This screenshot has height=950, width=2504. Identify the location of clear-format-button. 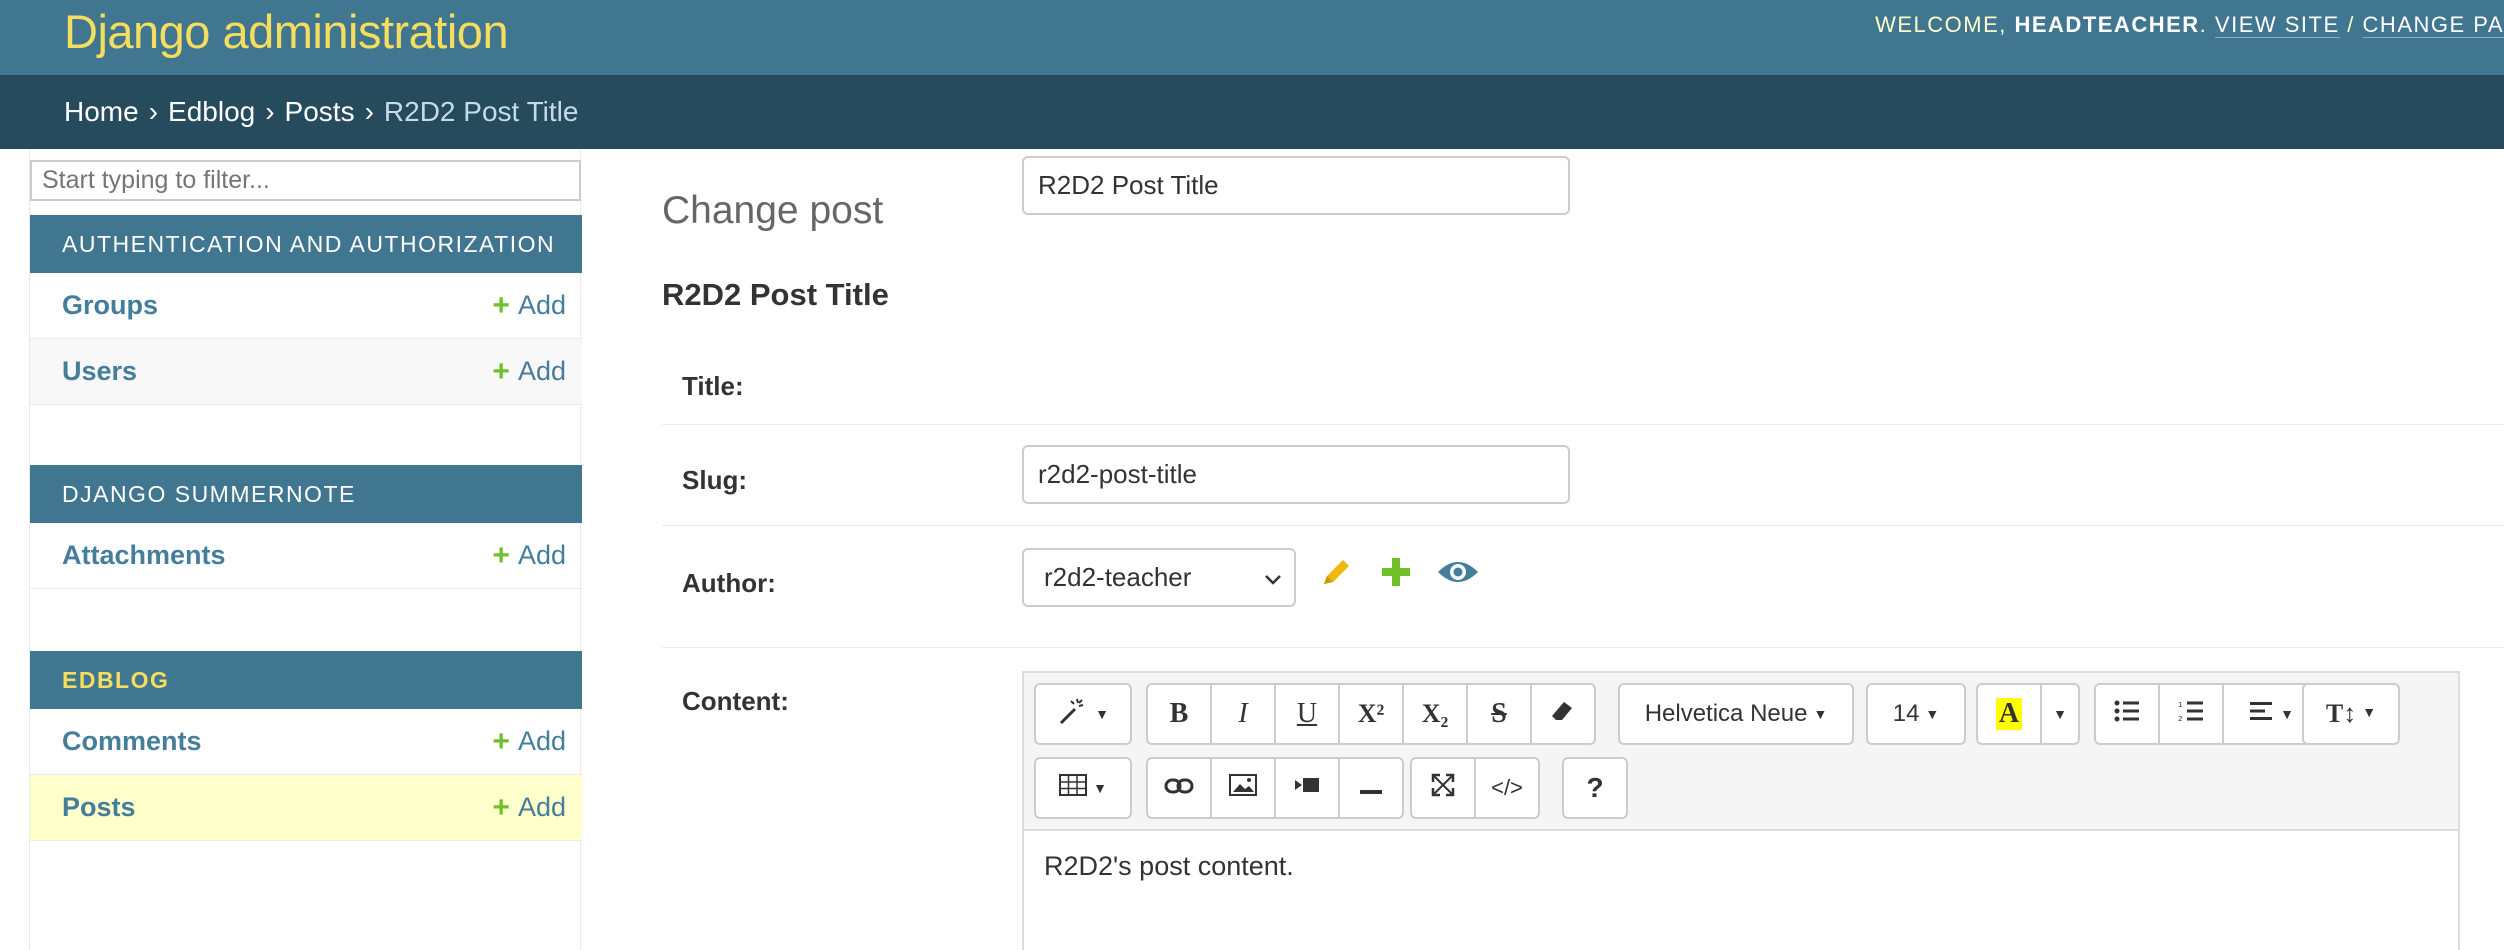
(1563, 714).